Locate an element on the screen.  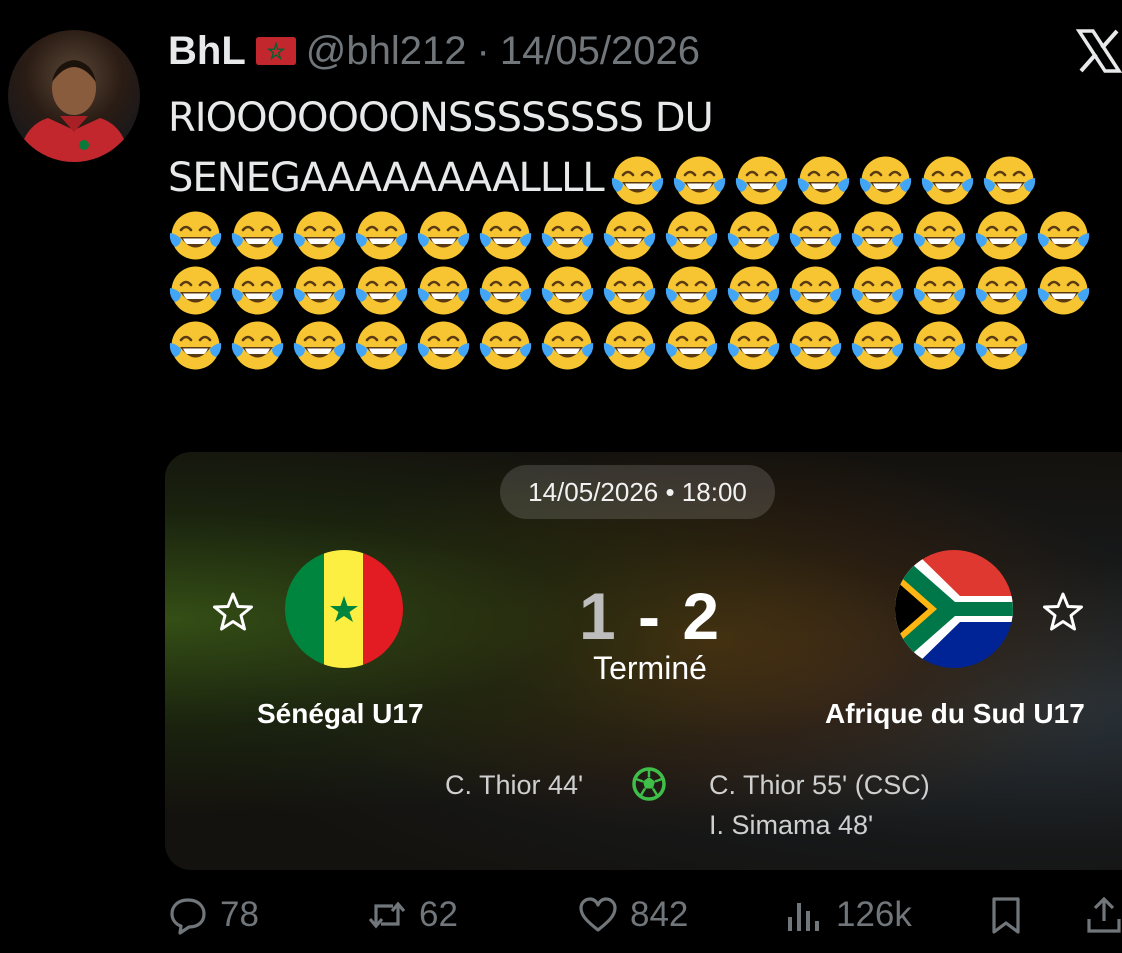
share-button is located at coordinates (1103, 915).